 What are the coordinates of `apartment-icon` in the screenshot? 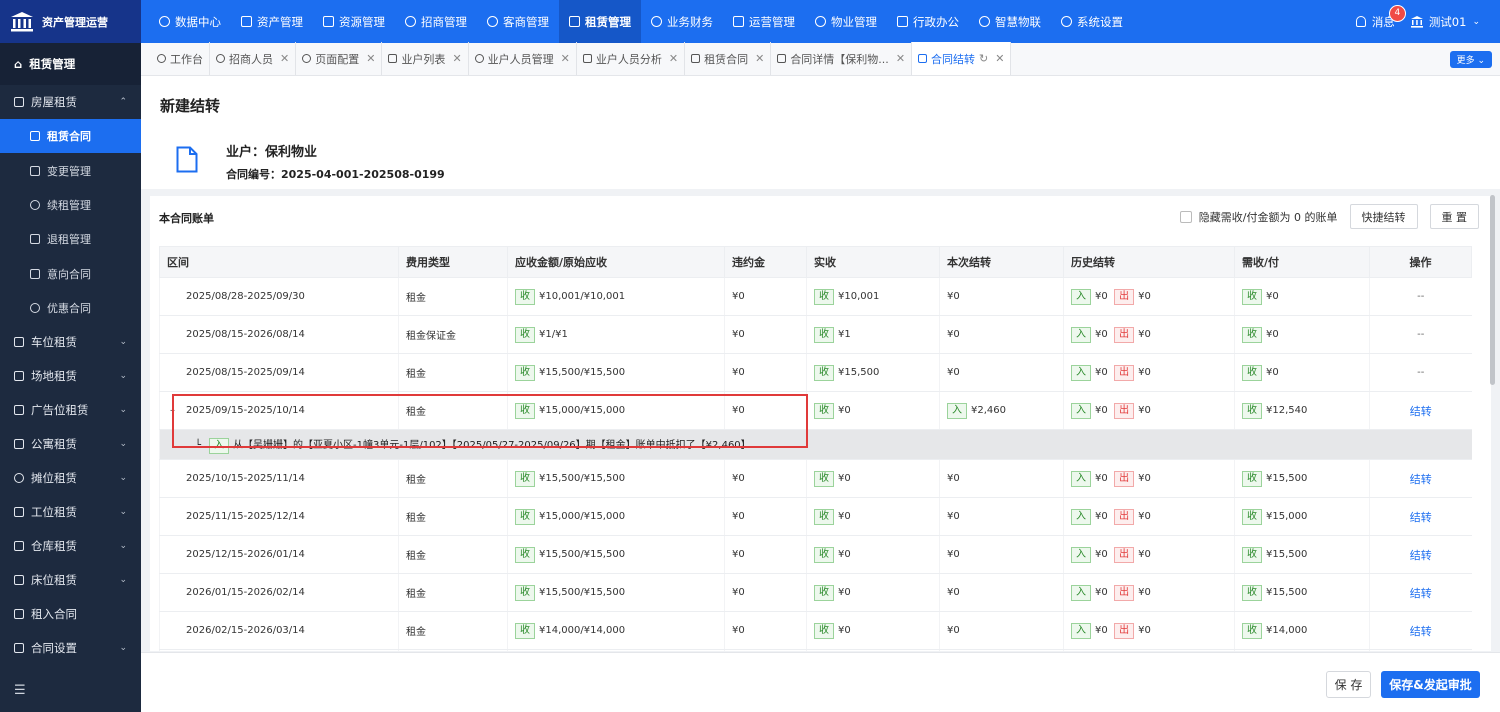 It's located at (19, 444).